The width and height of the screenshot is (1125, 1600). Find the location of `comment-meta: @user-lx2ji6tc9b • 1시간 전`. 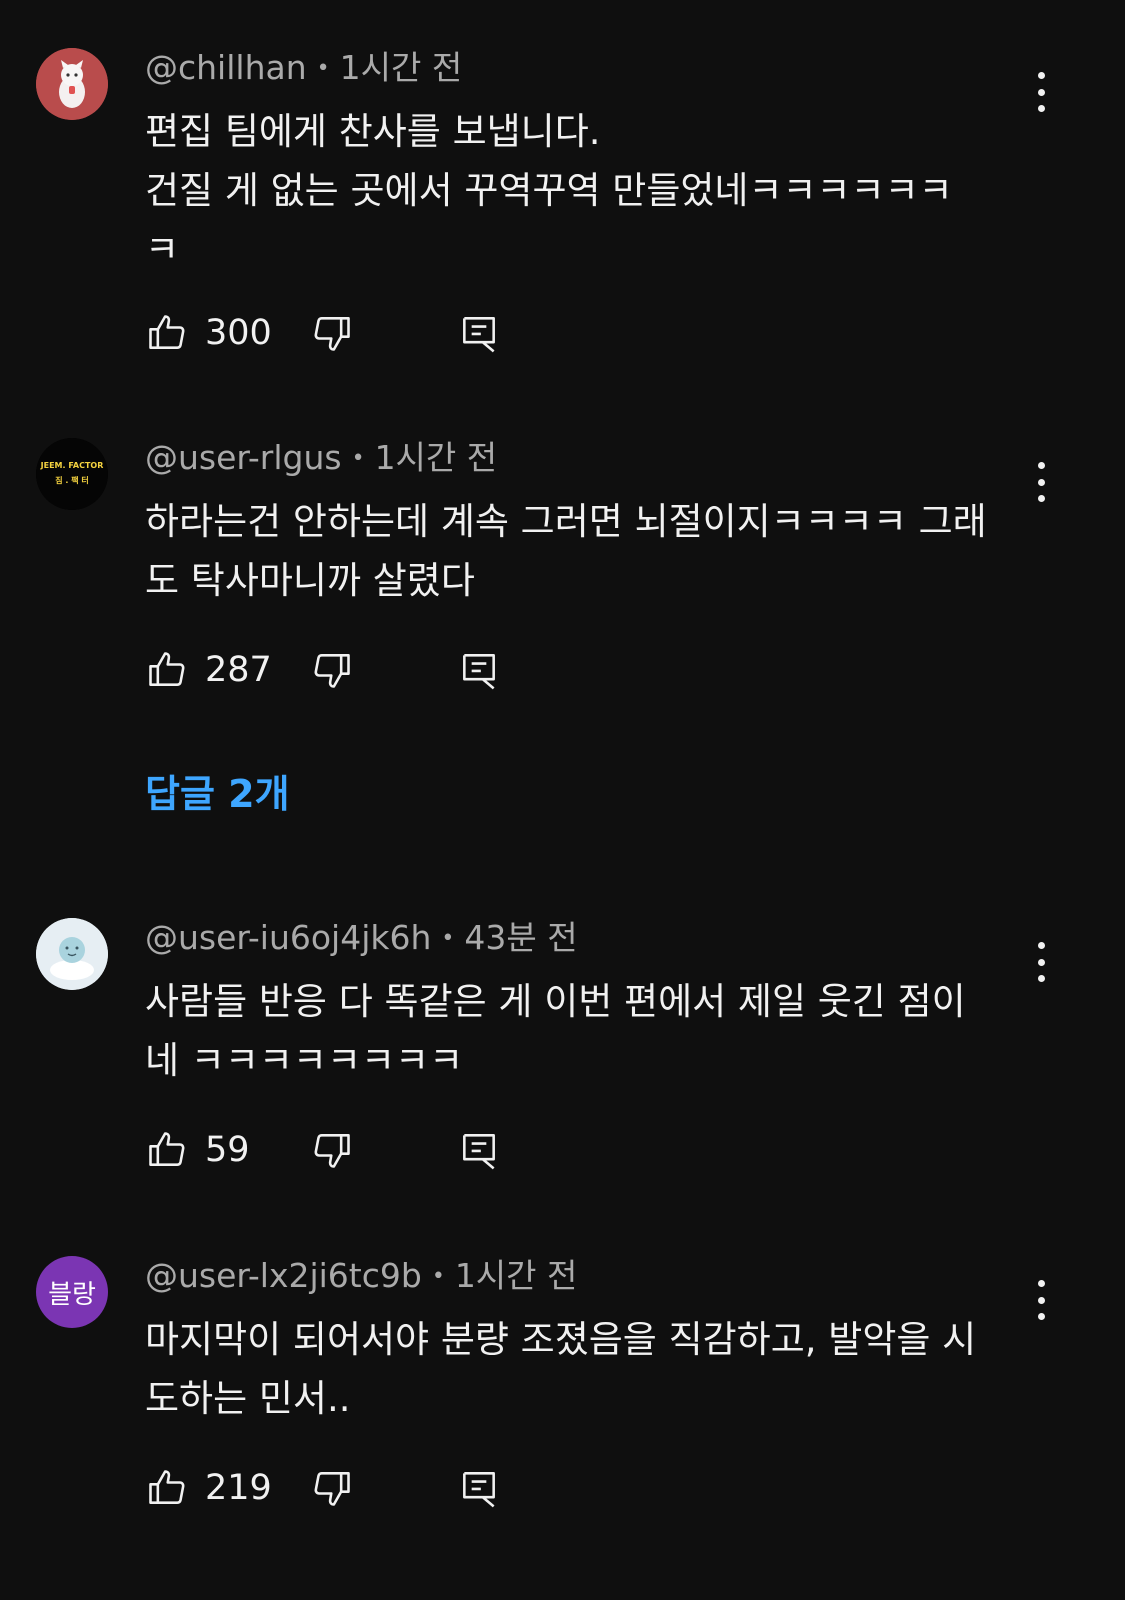

comment-meta: @user-lx2ji6tc9b • 1시간 전 is located at coordinates (361, 1276).